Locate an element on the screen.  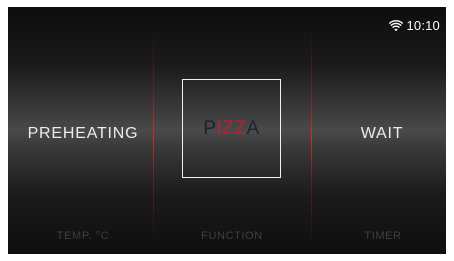
function-name: P I Z Z A is located at coordinates (231, 129).